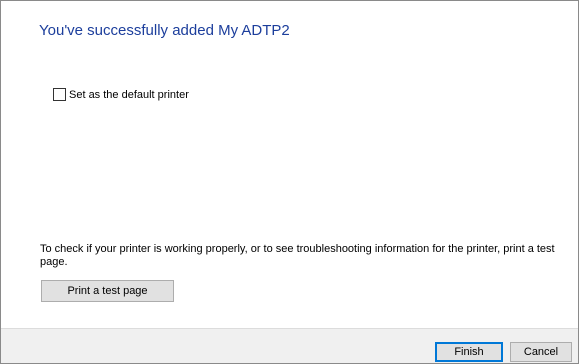 This screenshot has width=579, height=364. What do you see at coordinates (164, 30) in the screenshot?
I see `dialog-heading: You've successfully added My ADTP2` at bounding box center [164, 30].